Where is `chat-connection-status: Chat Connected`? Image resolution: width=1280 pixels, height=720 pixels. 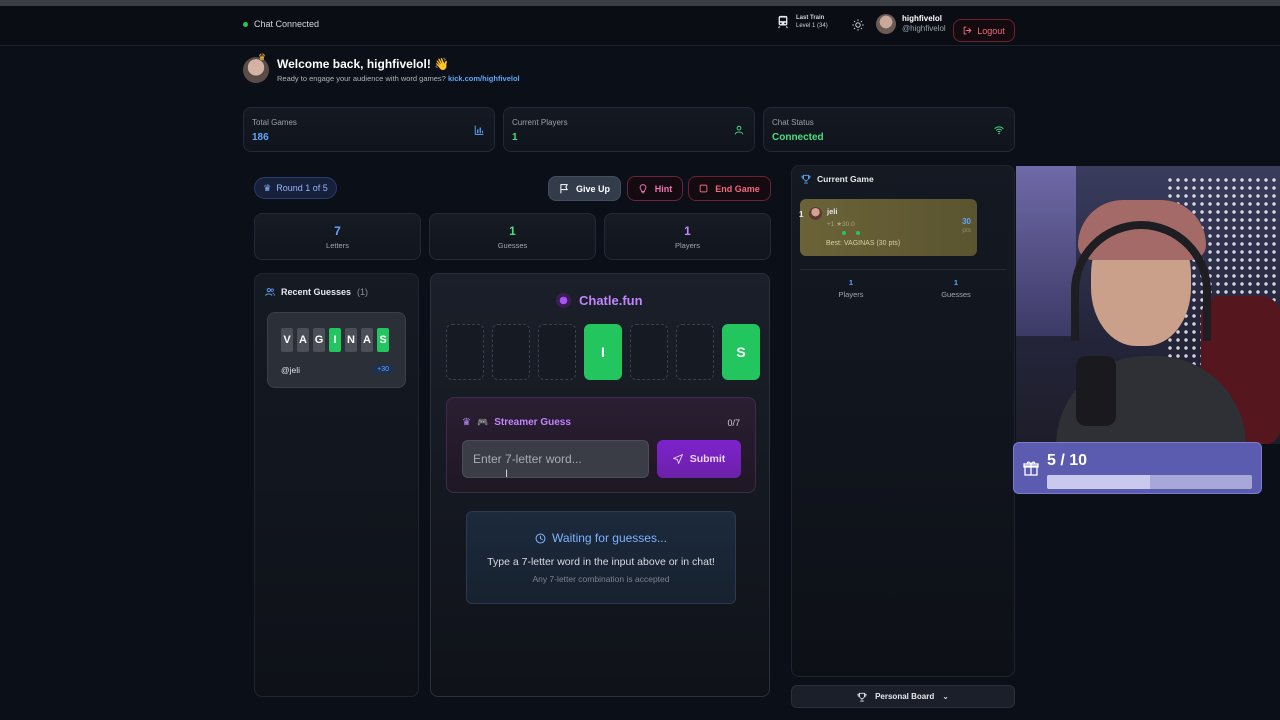
chat-connection-status: Chat Connected is located at coordinates (281, 24).